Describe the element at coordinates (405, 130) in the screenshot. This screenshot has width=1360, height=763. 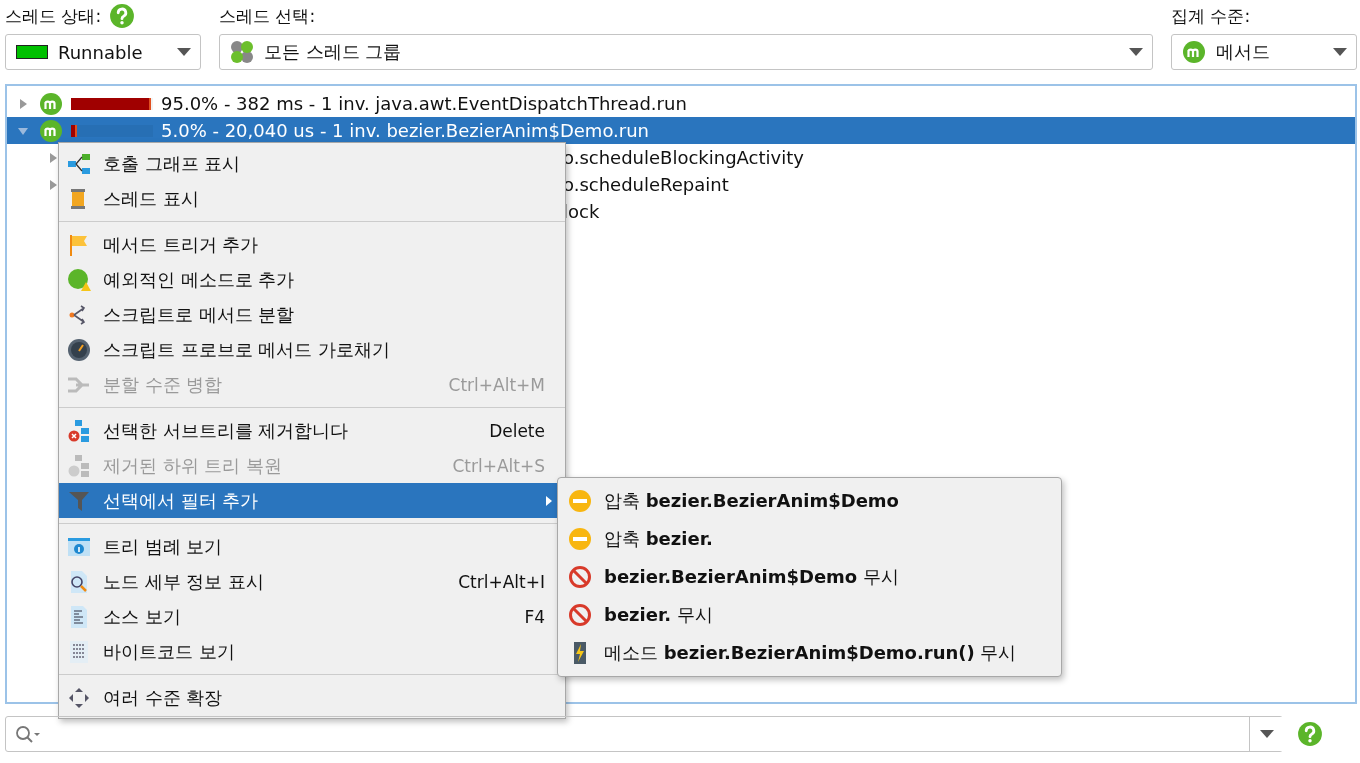
I see `tree-node-text: 5.0% - 20,040 us - 1 inv. bezier.BezierAnim$Demo.run` at that location.